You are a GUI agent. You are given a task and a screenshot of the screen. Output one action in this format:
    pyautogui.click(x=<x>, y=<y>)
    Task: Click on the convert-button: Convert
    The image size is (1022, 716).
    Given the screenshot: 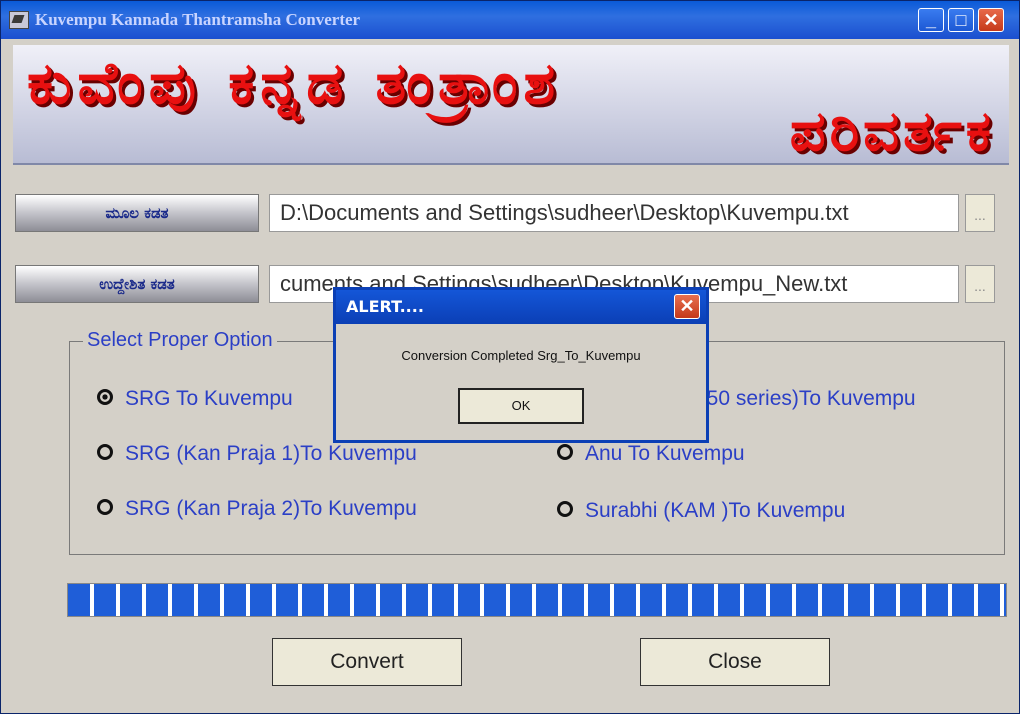 What is the action you would take?
    pyautogui.click(x=367, y=662)
    